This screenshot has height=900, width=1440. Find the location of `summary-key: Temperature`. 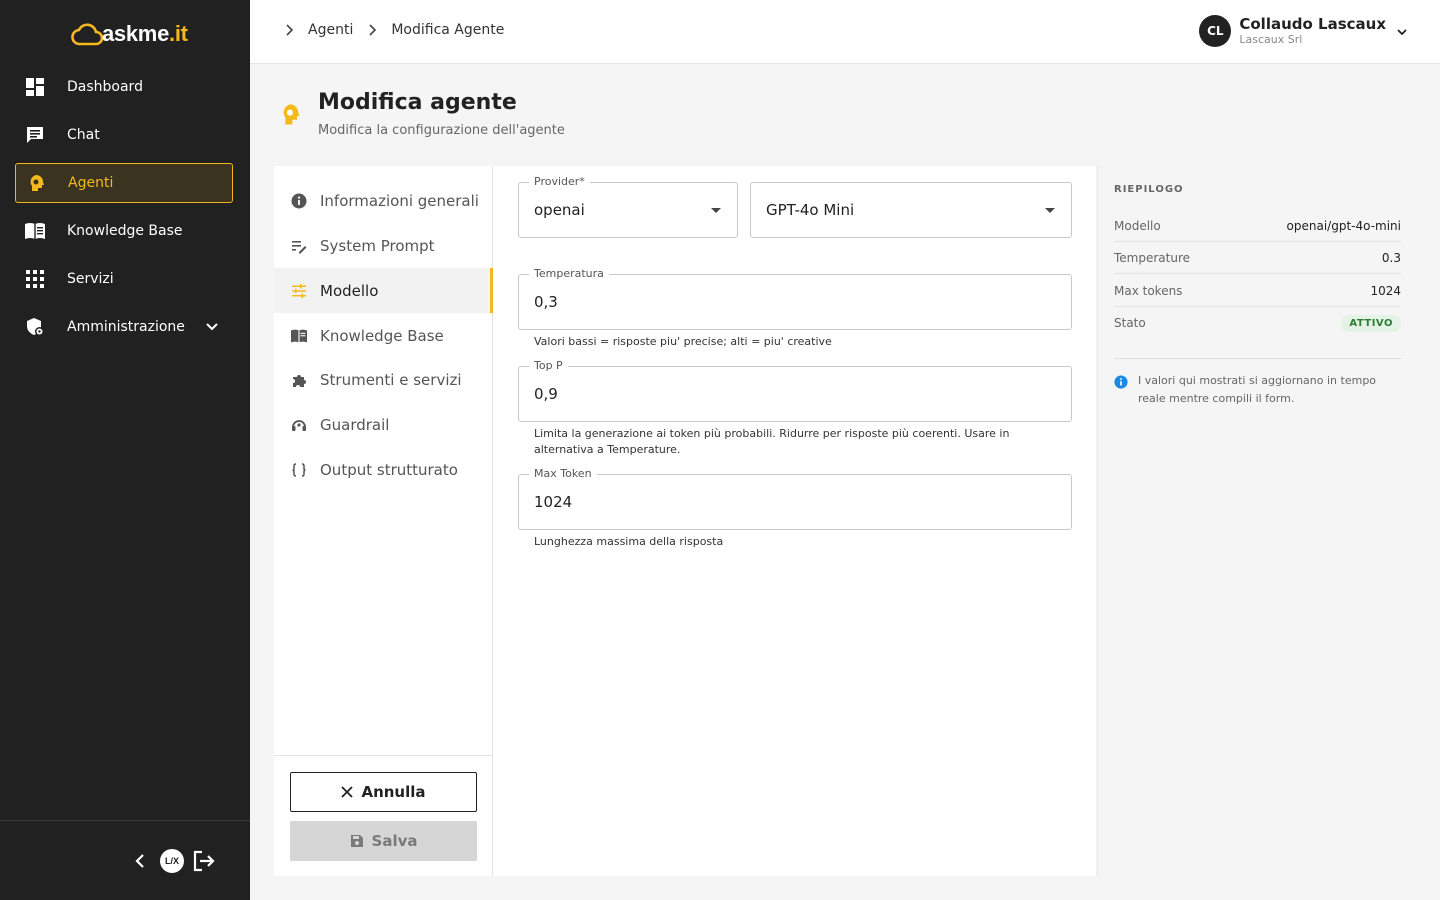

summary-key: Temperature is located at coordinates (1152, 257).